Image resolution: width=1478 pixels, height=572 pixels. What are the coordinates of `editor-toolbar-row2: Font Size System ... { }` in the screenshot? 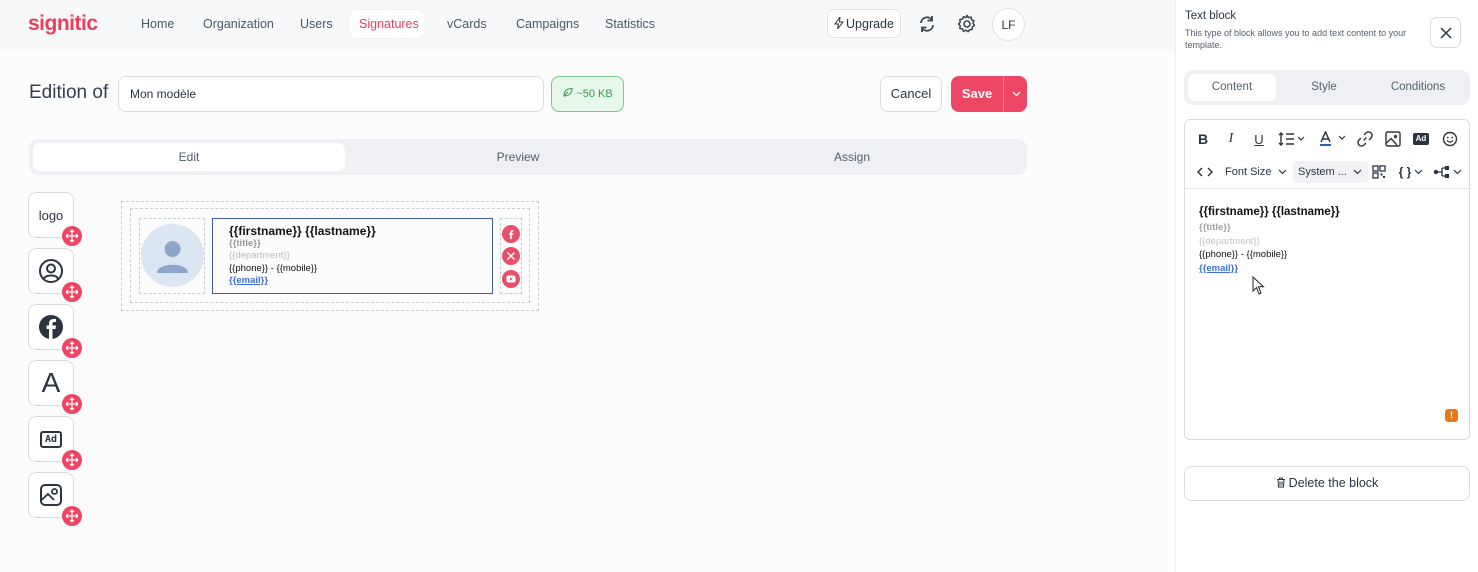 It's located at (1327, 172).